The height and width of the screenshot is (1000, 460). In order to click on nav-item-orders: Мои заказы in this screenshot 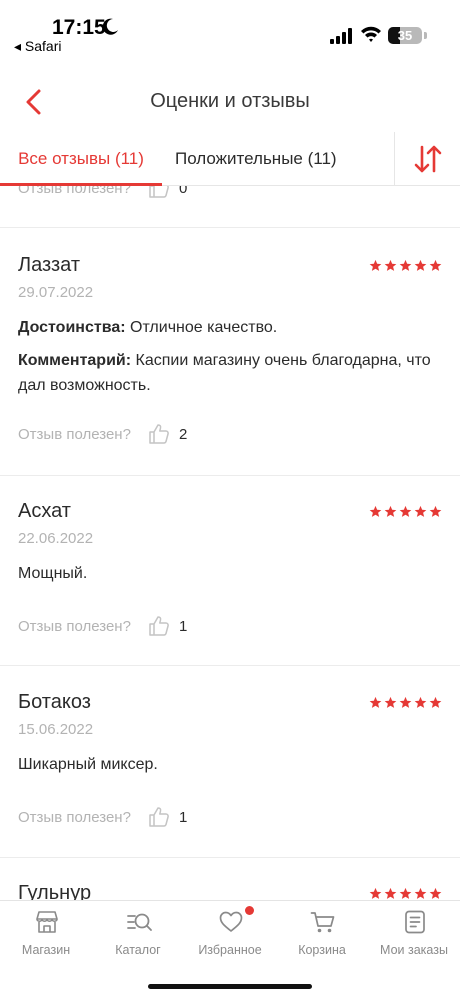, I will do `click(414, 936)`.